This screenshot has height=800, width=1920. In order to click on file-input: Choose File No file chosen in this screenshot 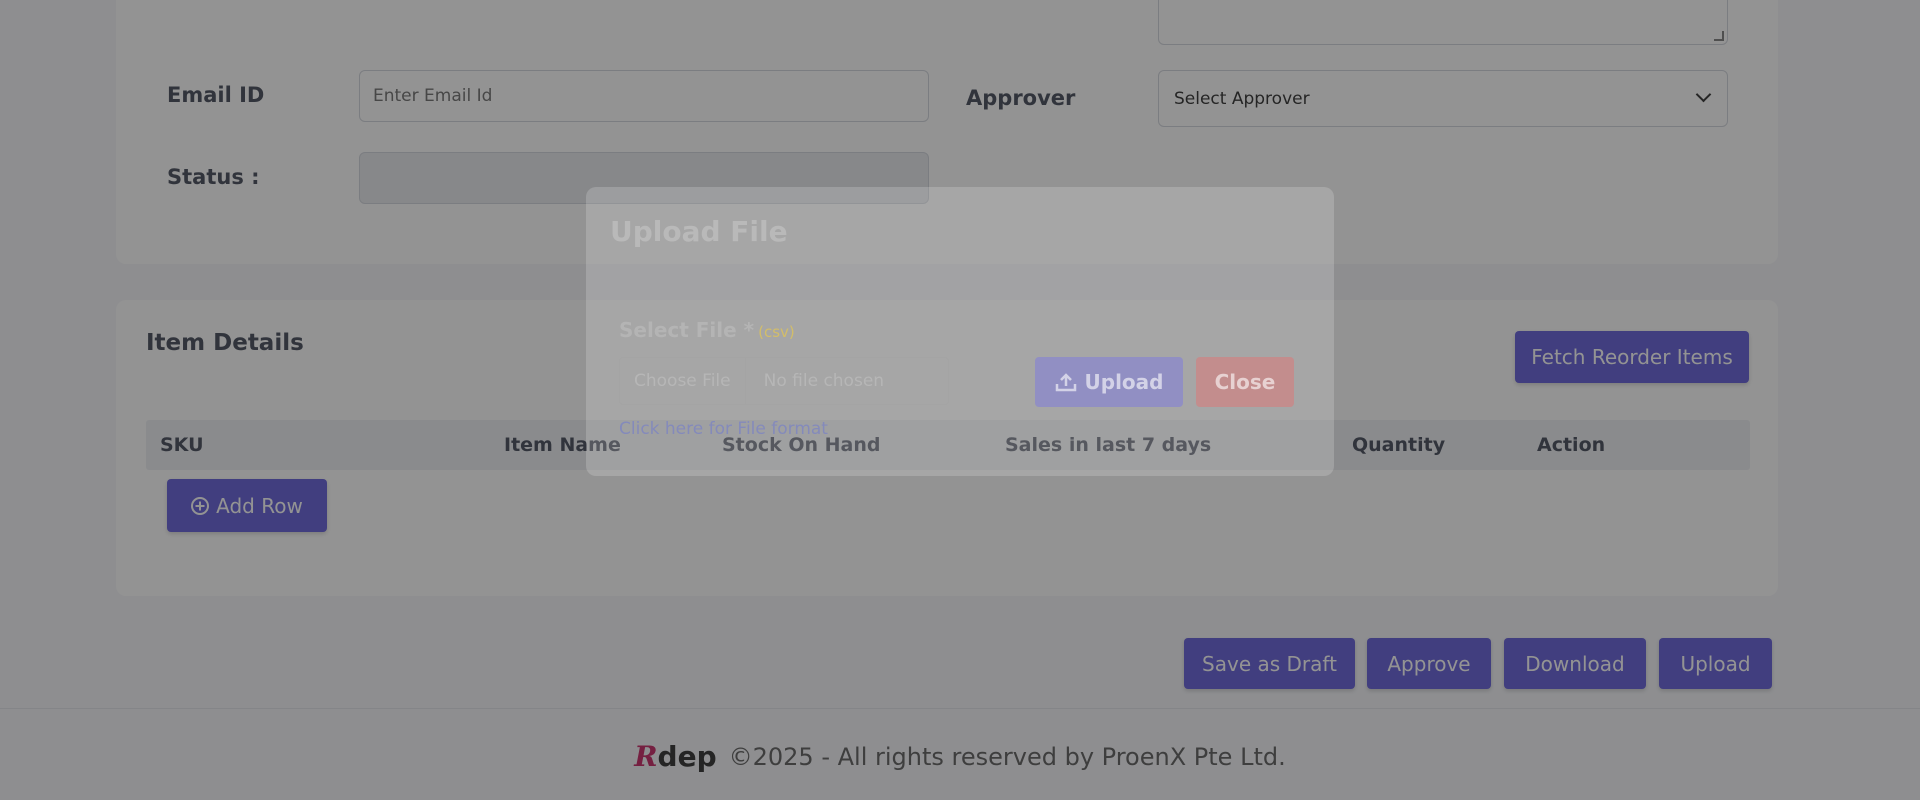, I will do `click(784, 381)`.